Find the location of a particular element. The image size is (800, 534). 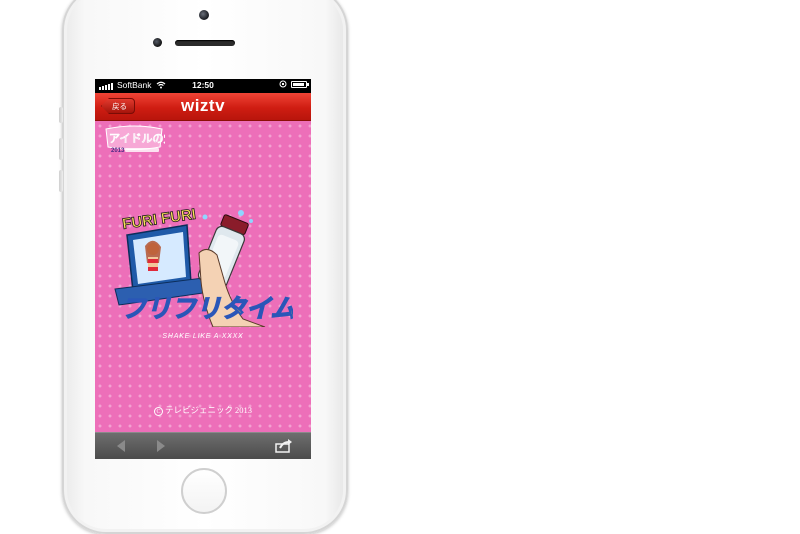

volume-down-button is located at coordinates (61, 181).